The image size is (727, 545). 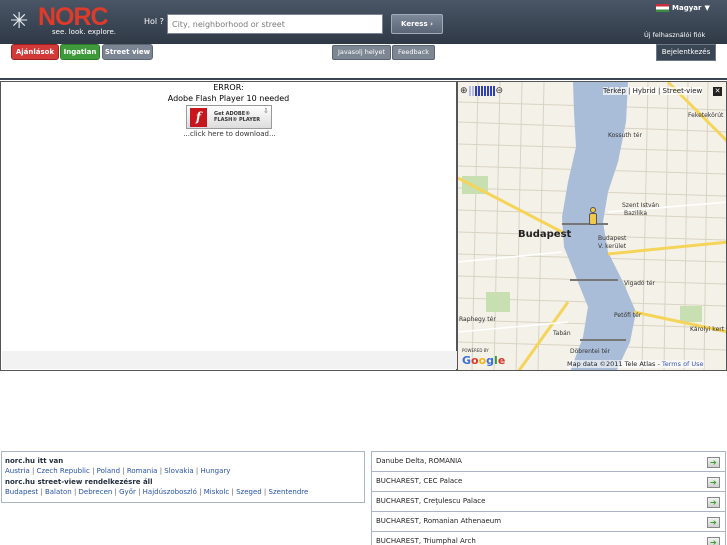 I want to click on logo-star-icon: ✳, so click(x=19, y=21).